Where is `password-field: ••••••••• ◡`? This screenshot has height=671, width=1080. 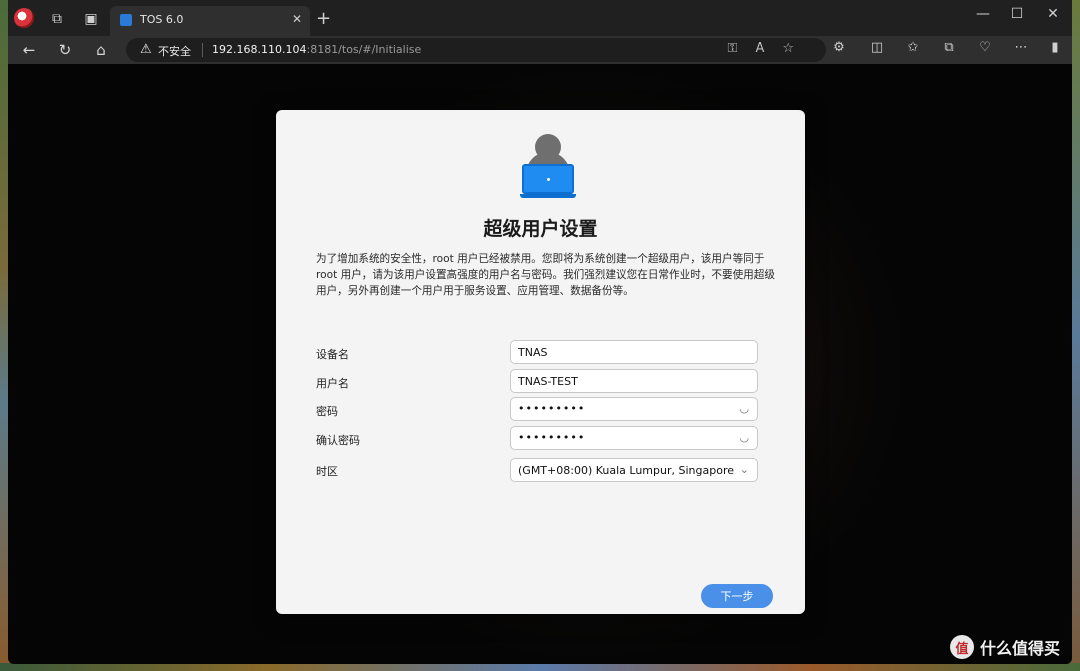 password-field: ••••••••• ◡ is located at coordinates (634, 409).